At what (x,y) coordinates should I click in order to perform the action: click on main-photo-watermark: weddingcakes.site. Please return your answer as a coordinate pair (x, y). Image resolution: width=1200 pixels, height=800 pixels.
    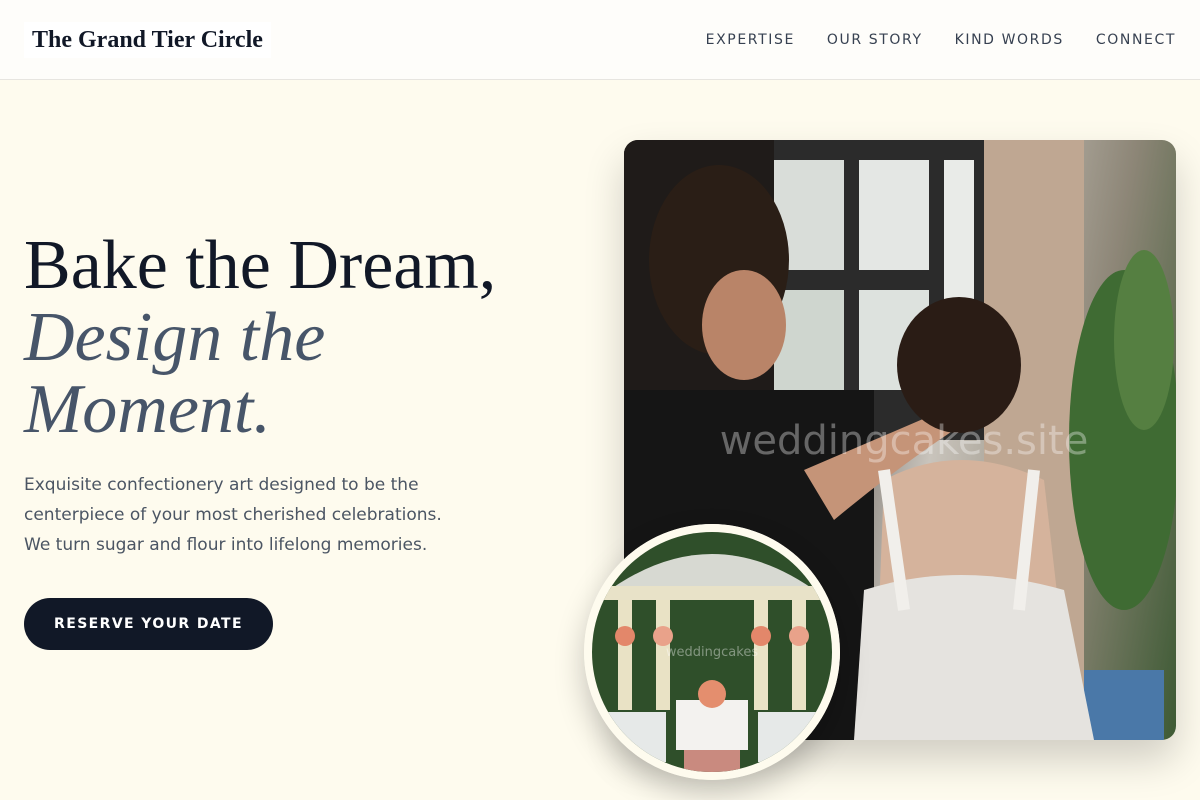
    Looking at the image, I should click on (904, 441).